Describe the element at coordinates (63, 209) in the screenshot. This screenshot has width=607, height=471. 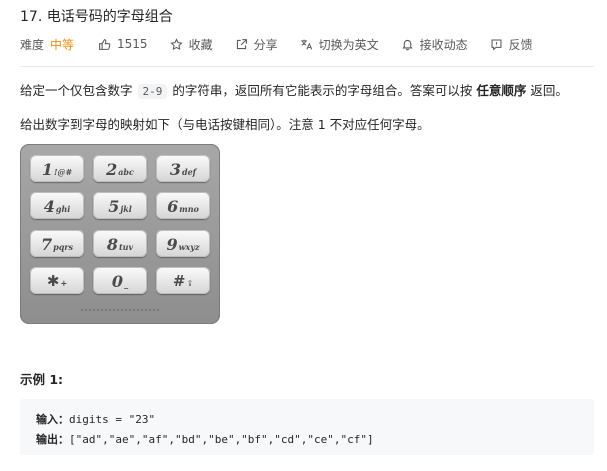
I see `keypad-key-letters: ghi` at that location.